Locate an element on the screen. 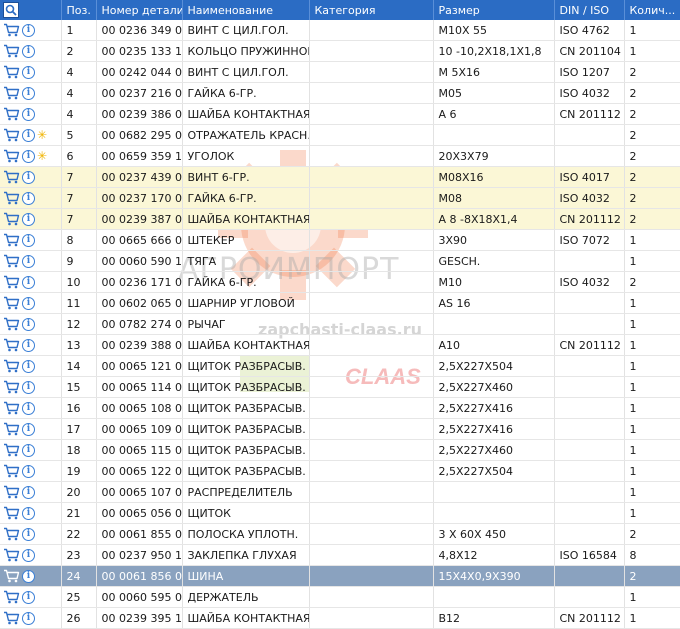 This screenshot has width=680, height=629. search-icon is located at coordinates (11, 10).